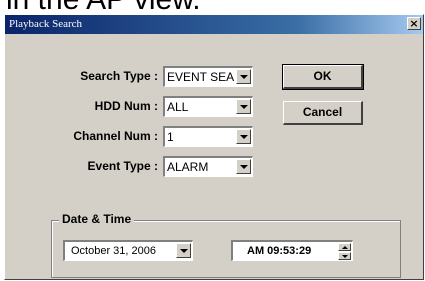 Image resolution: width=425 pixels, height=281 pixels. Describe the element at coordinates (126, 106) in the screenshot. I see `hdd-num-label: HDD Num :` at that location.